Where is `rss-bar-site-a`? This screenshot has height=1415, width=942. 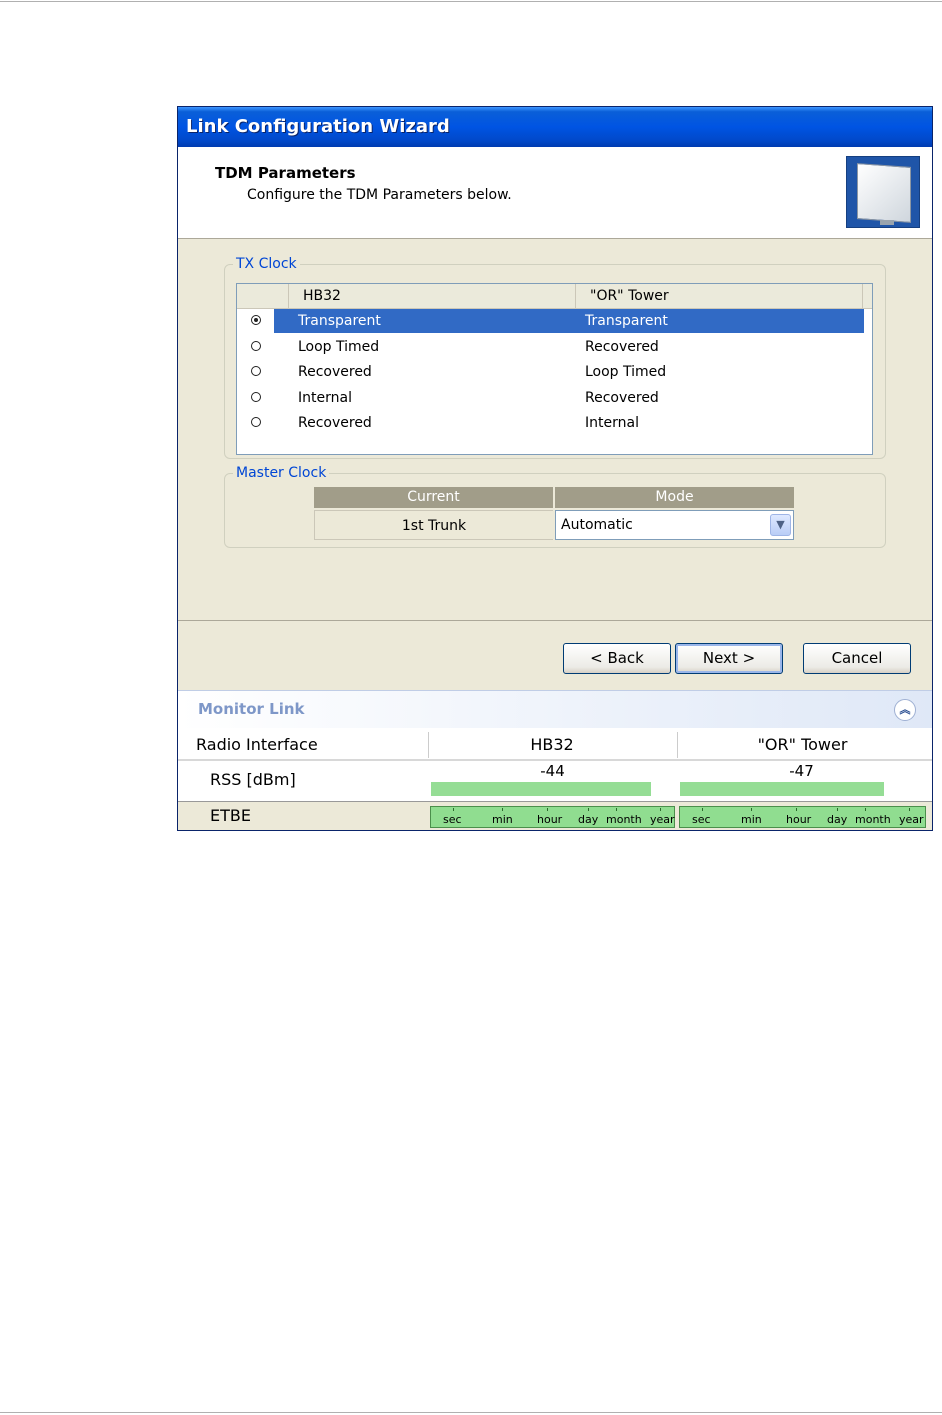
rss-bar-site-a is located at coordinates (541, 789).